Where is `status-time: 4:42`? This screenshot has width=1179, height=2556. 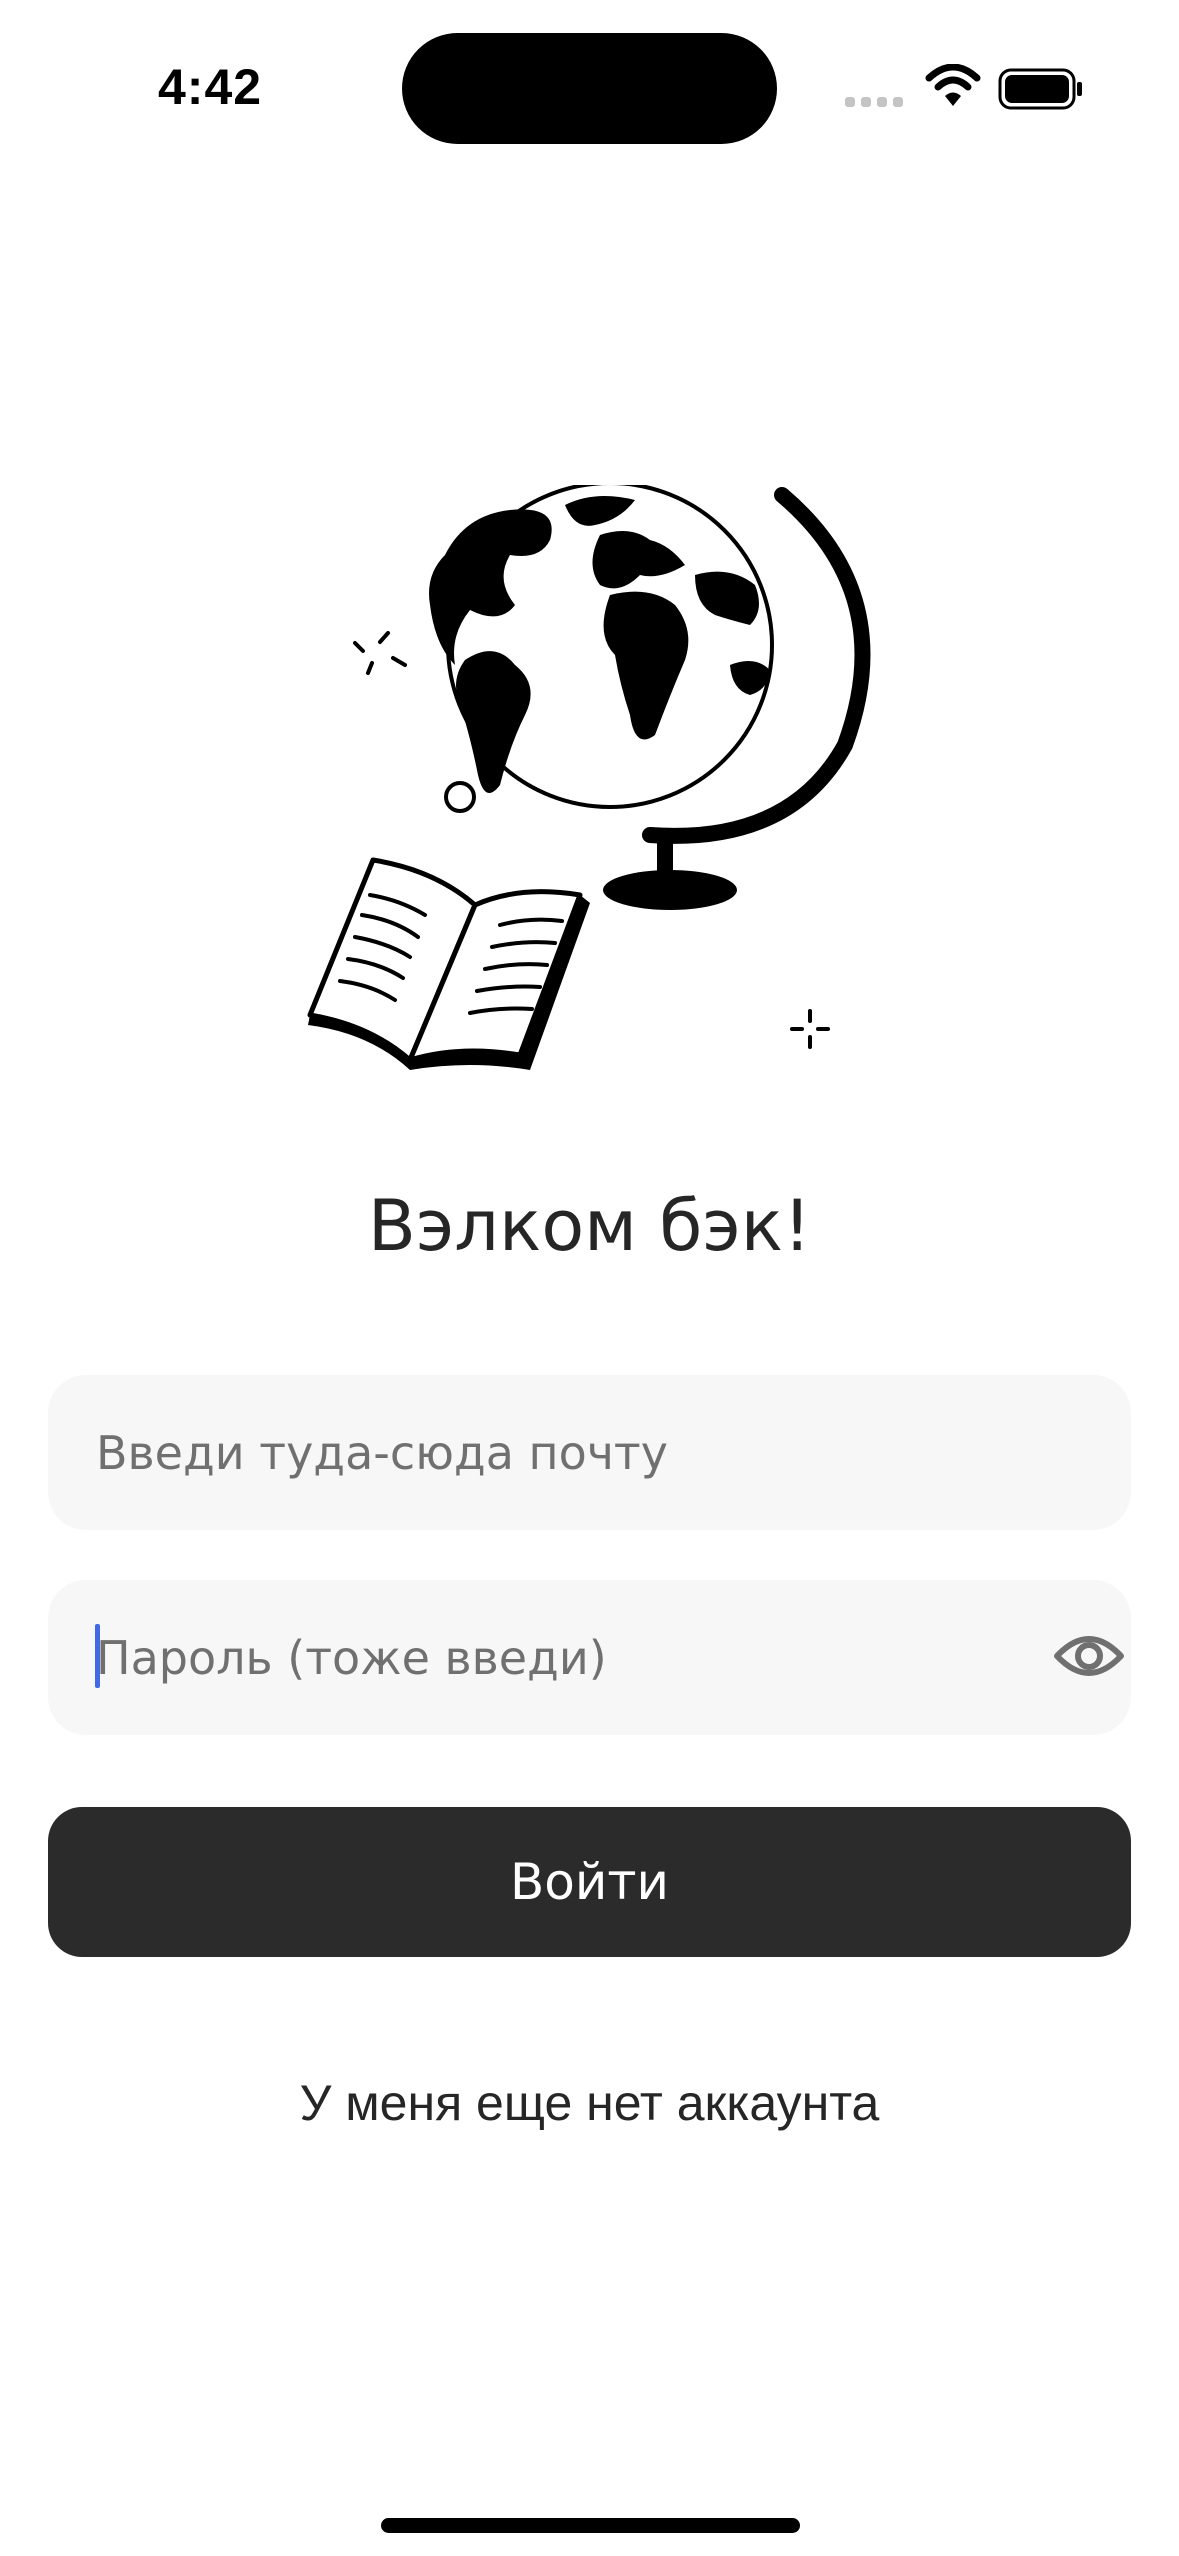
status-time: 4:42 is located at coordinates (210, 87).